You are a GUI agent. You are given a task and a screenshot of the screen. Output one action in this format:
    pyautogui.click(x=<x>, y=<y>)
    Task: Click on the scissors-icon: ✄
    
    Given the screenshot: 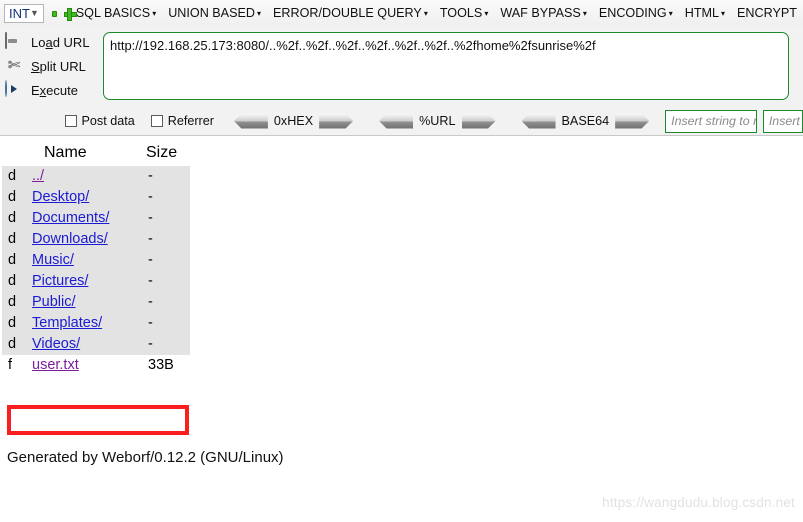 What is the action you would take?
    pyautogui.click(x=14, y=65)
    